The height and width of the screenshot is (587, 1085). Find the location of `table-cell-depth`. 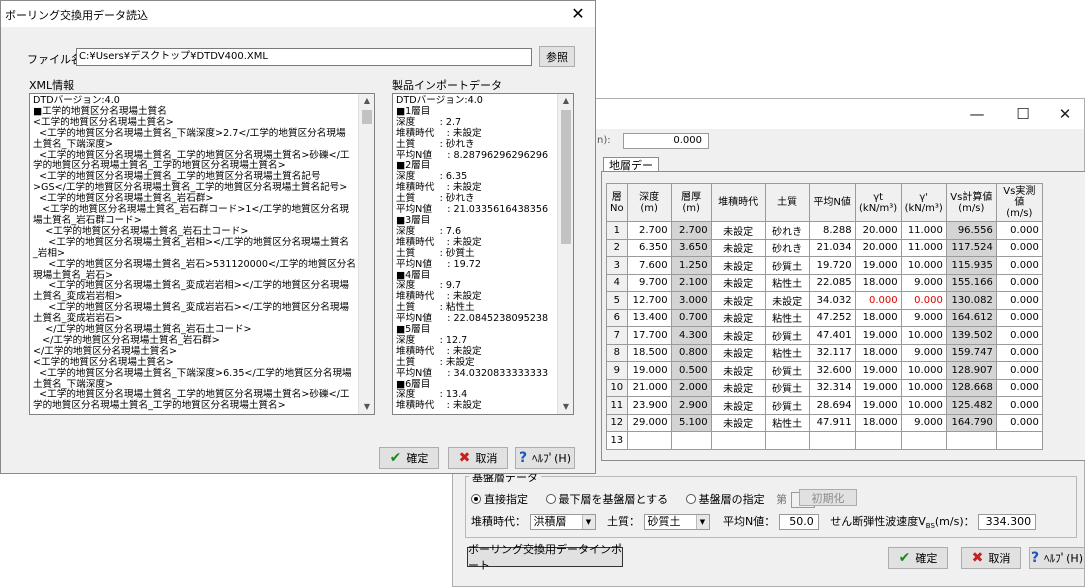

table-cell-depth is located at coordinates (649, 440).